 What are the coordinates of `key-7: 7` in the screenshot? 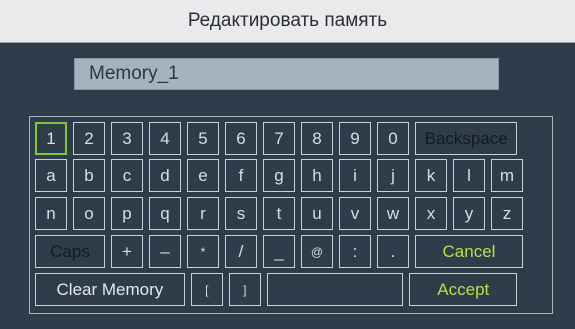 It's located at (279, 138).